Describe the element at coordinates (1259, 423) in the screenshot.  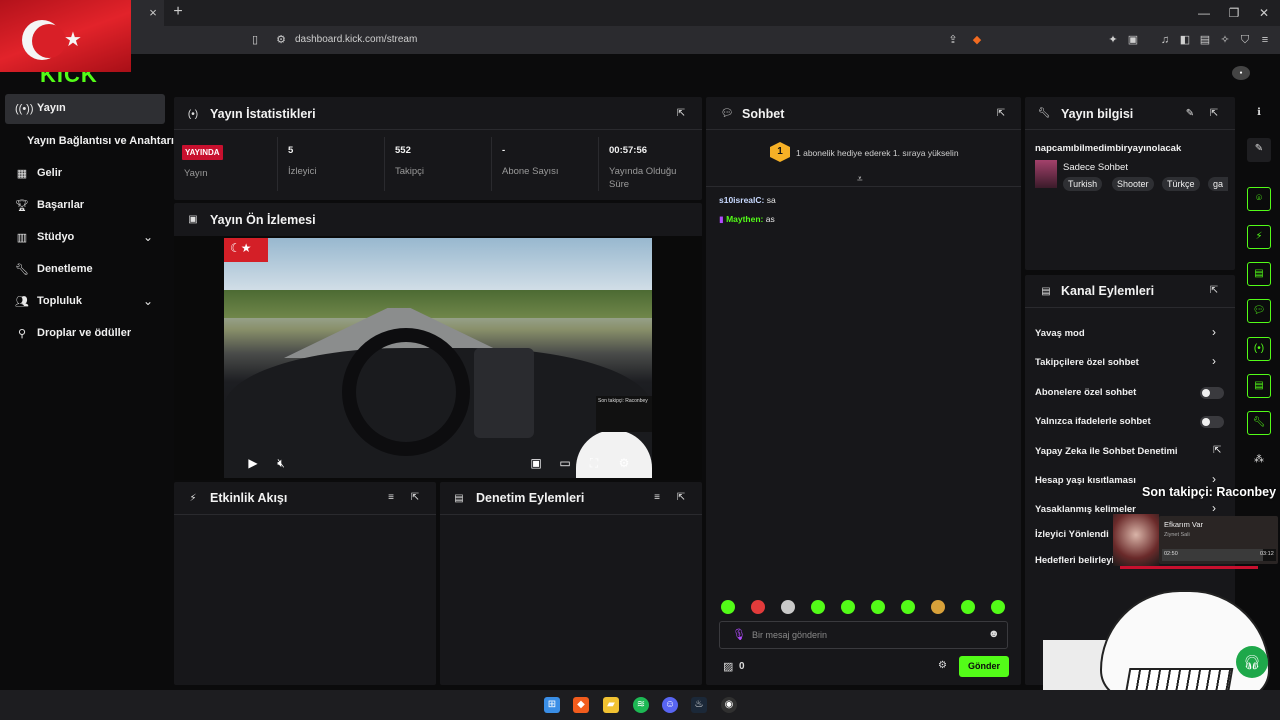
I see `info-toggle-icon: 🔧︎` at that location.